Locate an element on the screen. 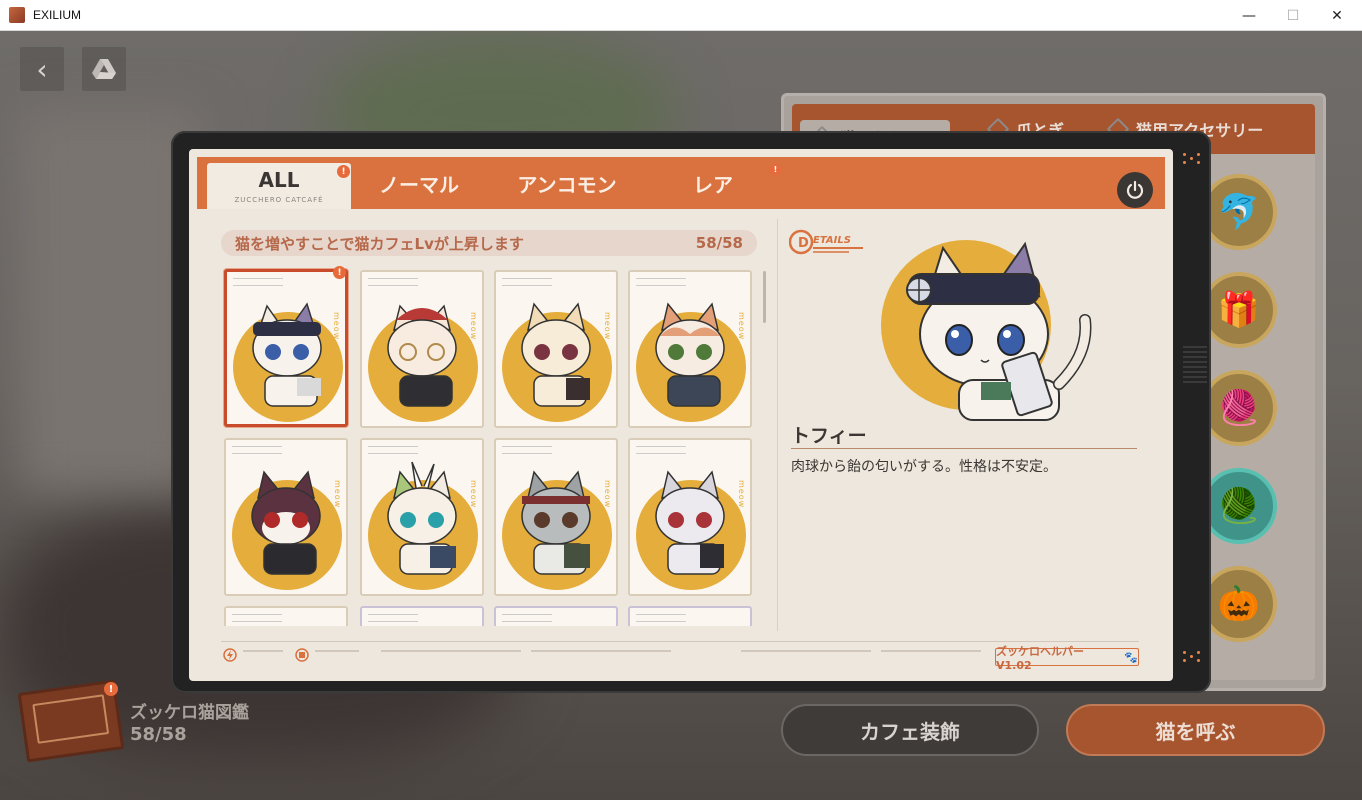 Image resolution: width=1362 pixels, height=800 pixels. cafe-level-info-bar: 猫を増やすことで猫カフェLvが上昇します 58/58 is located at coordinates (489, 243).